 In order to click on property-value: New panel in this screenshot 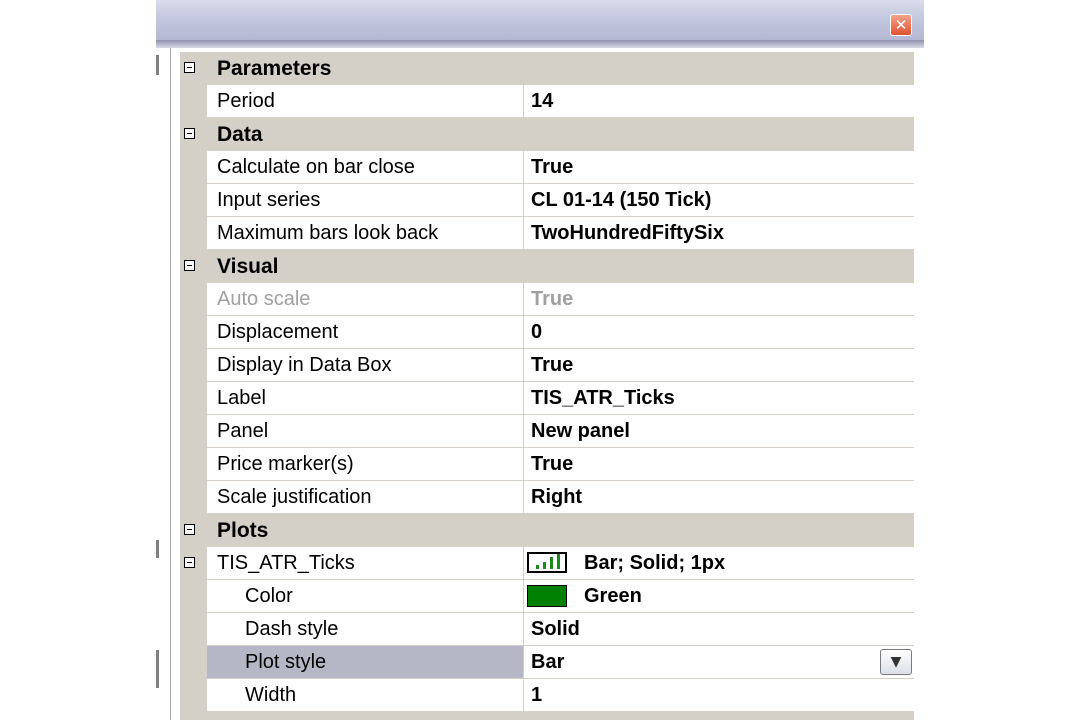, I will do `click(580, 431)`.